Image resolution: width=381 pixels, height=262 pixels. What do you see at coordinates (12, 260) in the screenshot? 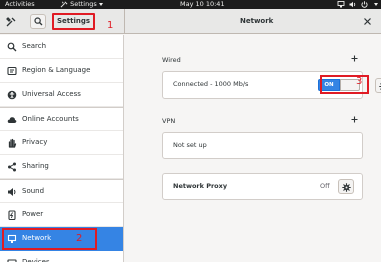
I see `devices-icon` at bounding box center [12, 260].